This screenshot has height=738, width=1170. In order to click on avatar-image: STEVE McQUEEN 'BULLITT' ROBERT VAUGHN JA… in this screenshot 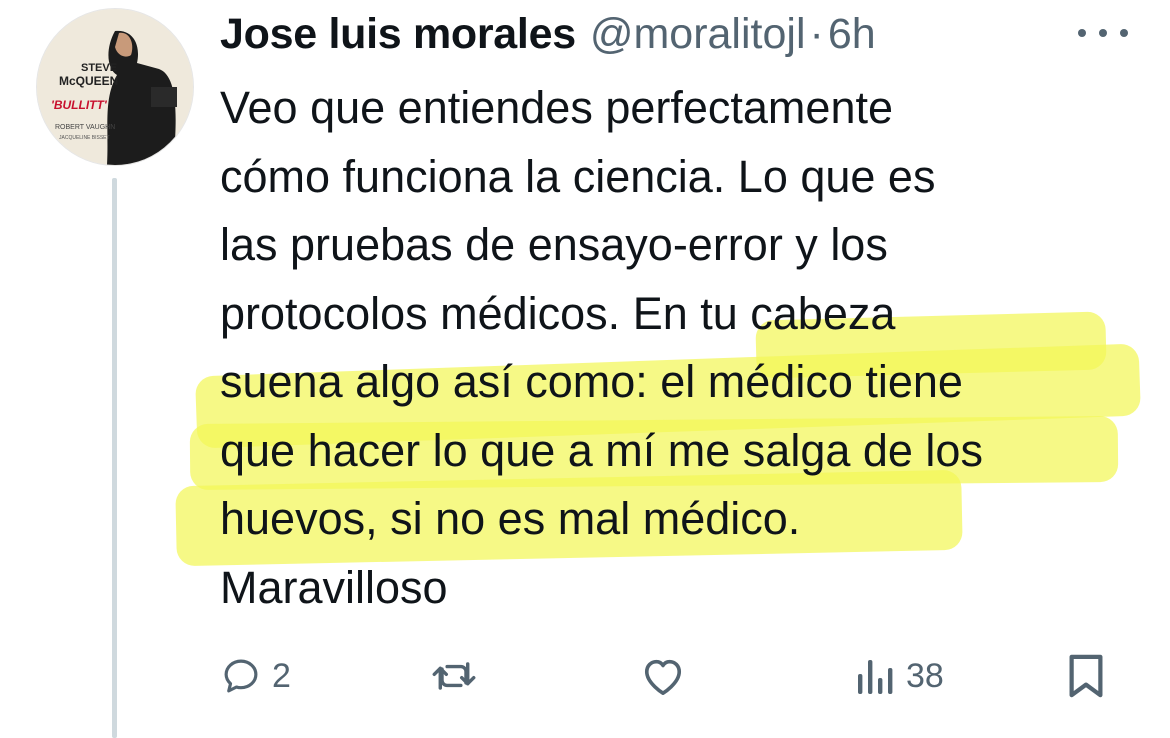, I will do `click(115, 87)`.